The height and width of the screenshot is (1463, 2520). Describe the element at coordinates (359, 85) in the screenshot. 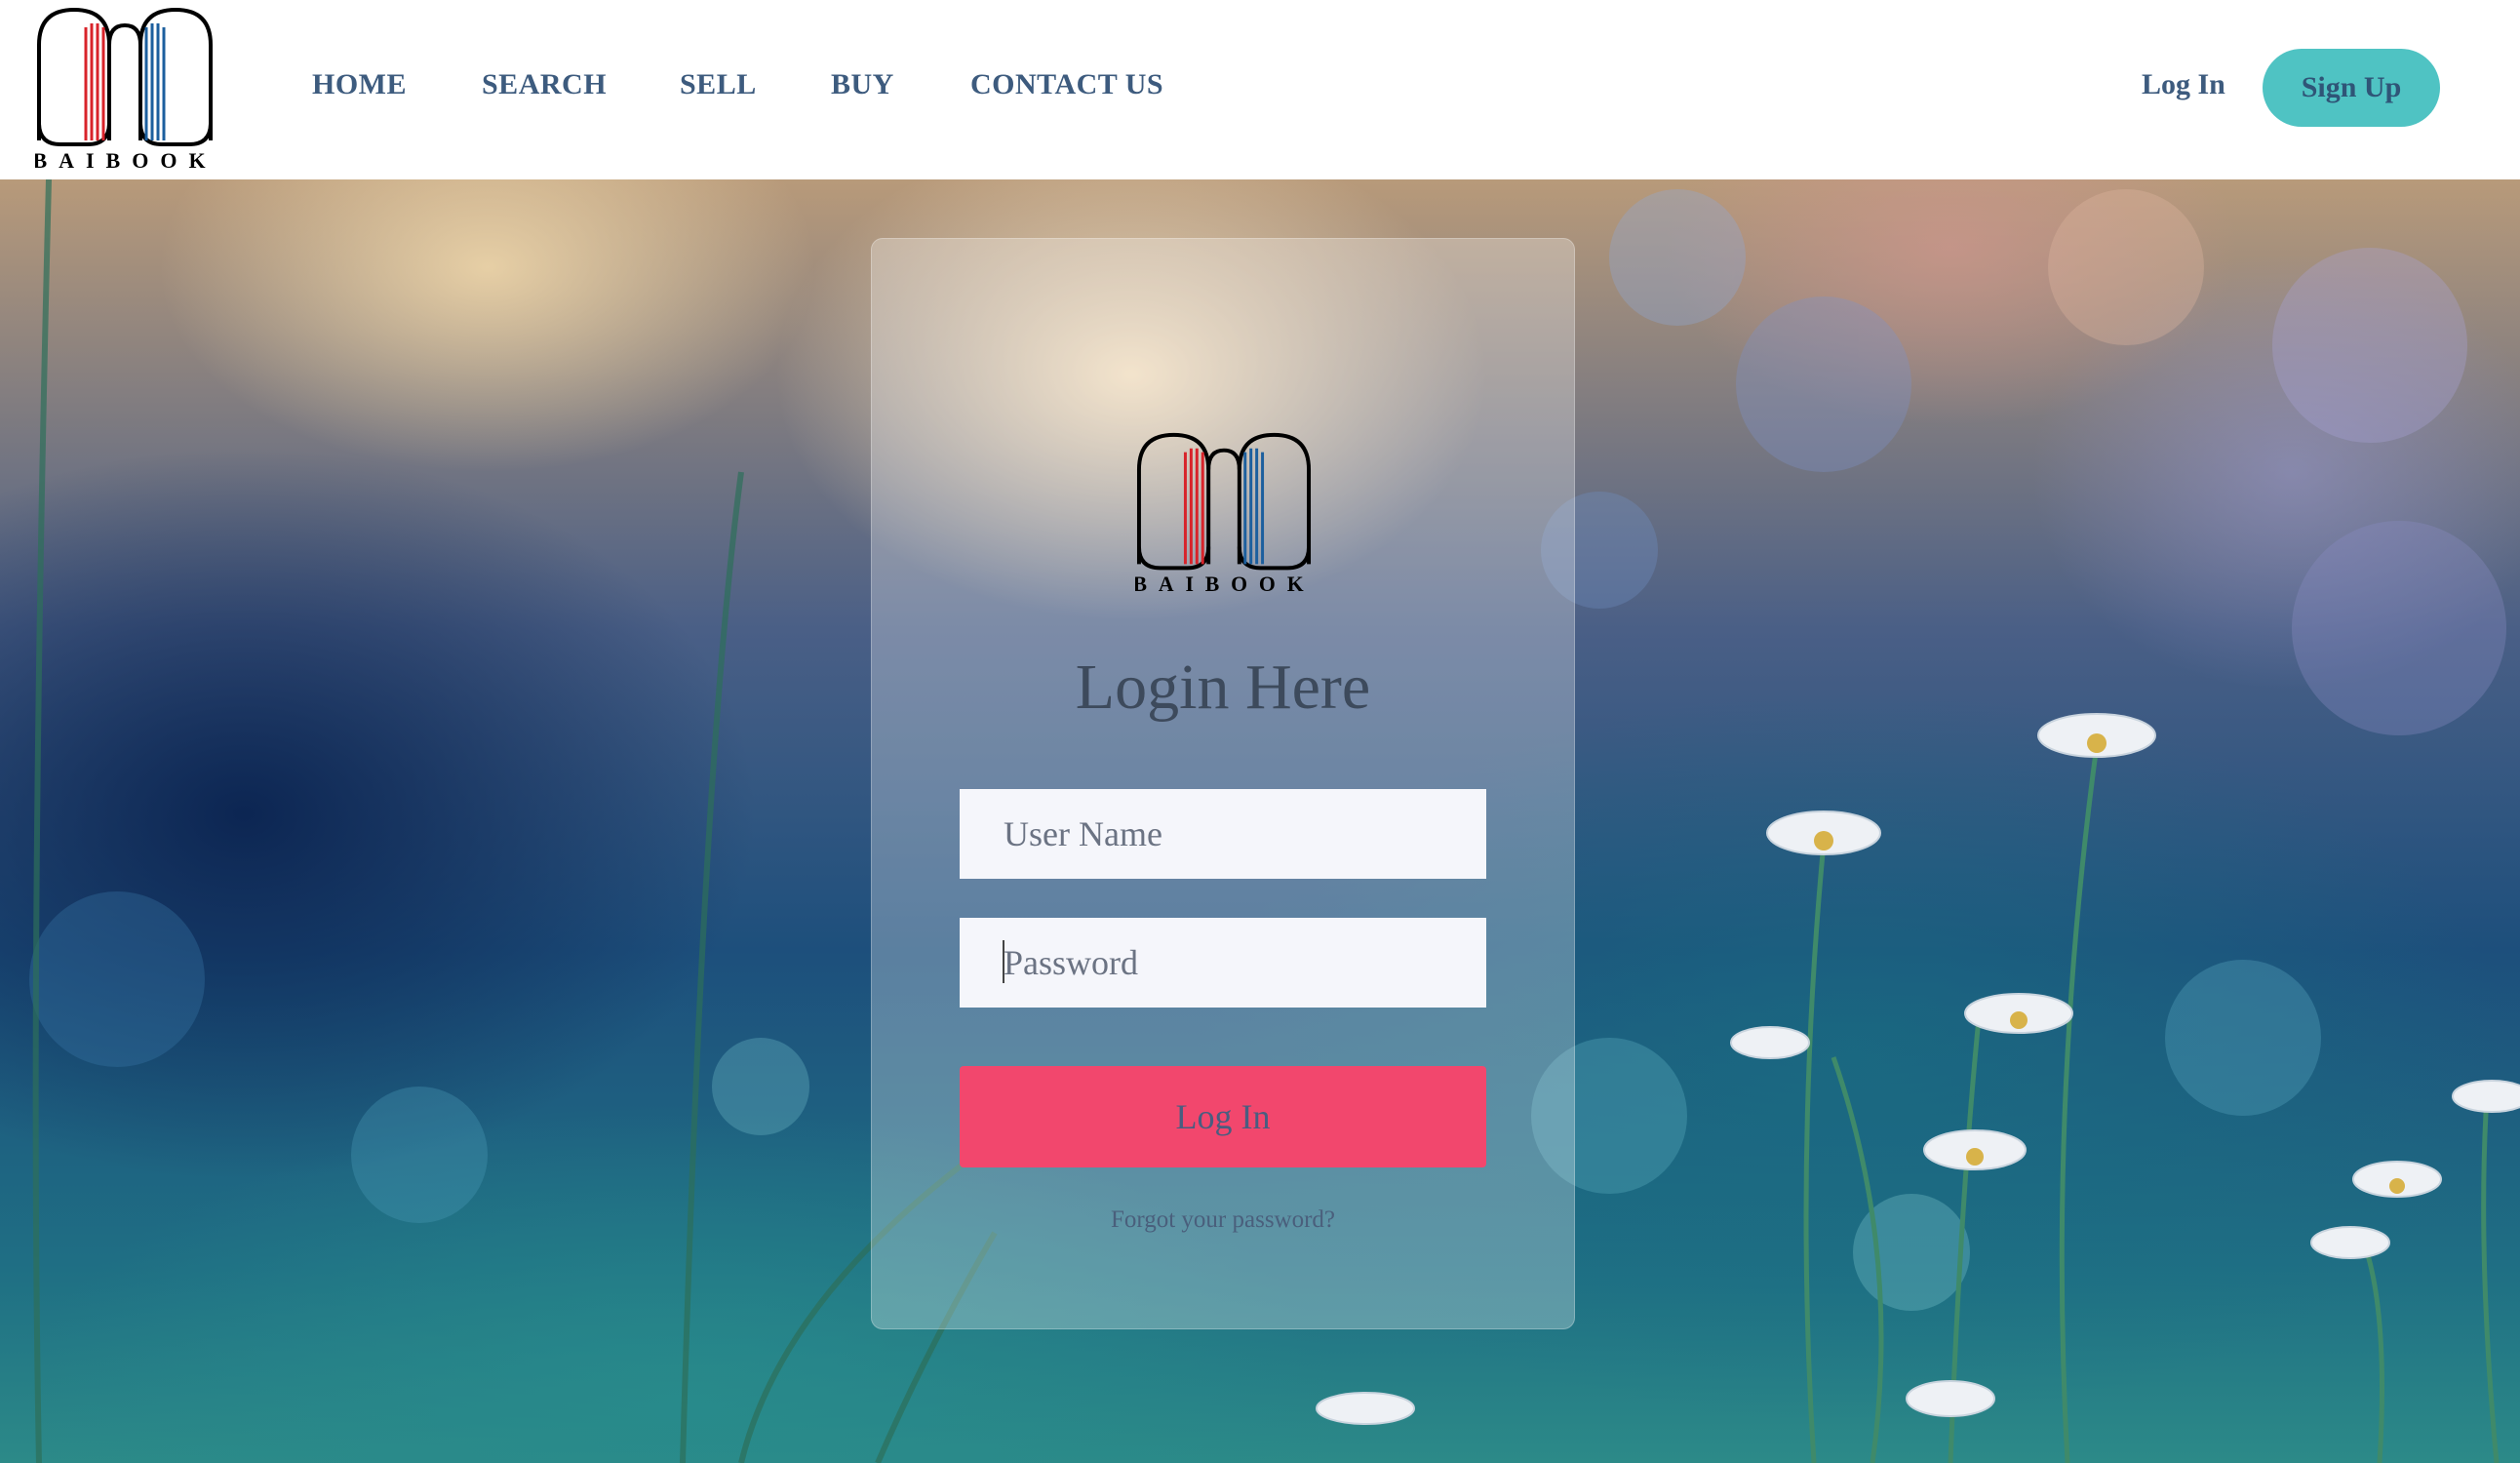

I see `nav-home: HOME` at that location.